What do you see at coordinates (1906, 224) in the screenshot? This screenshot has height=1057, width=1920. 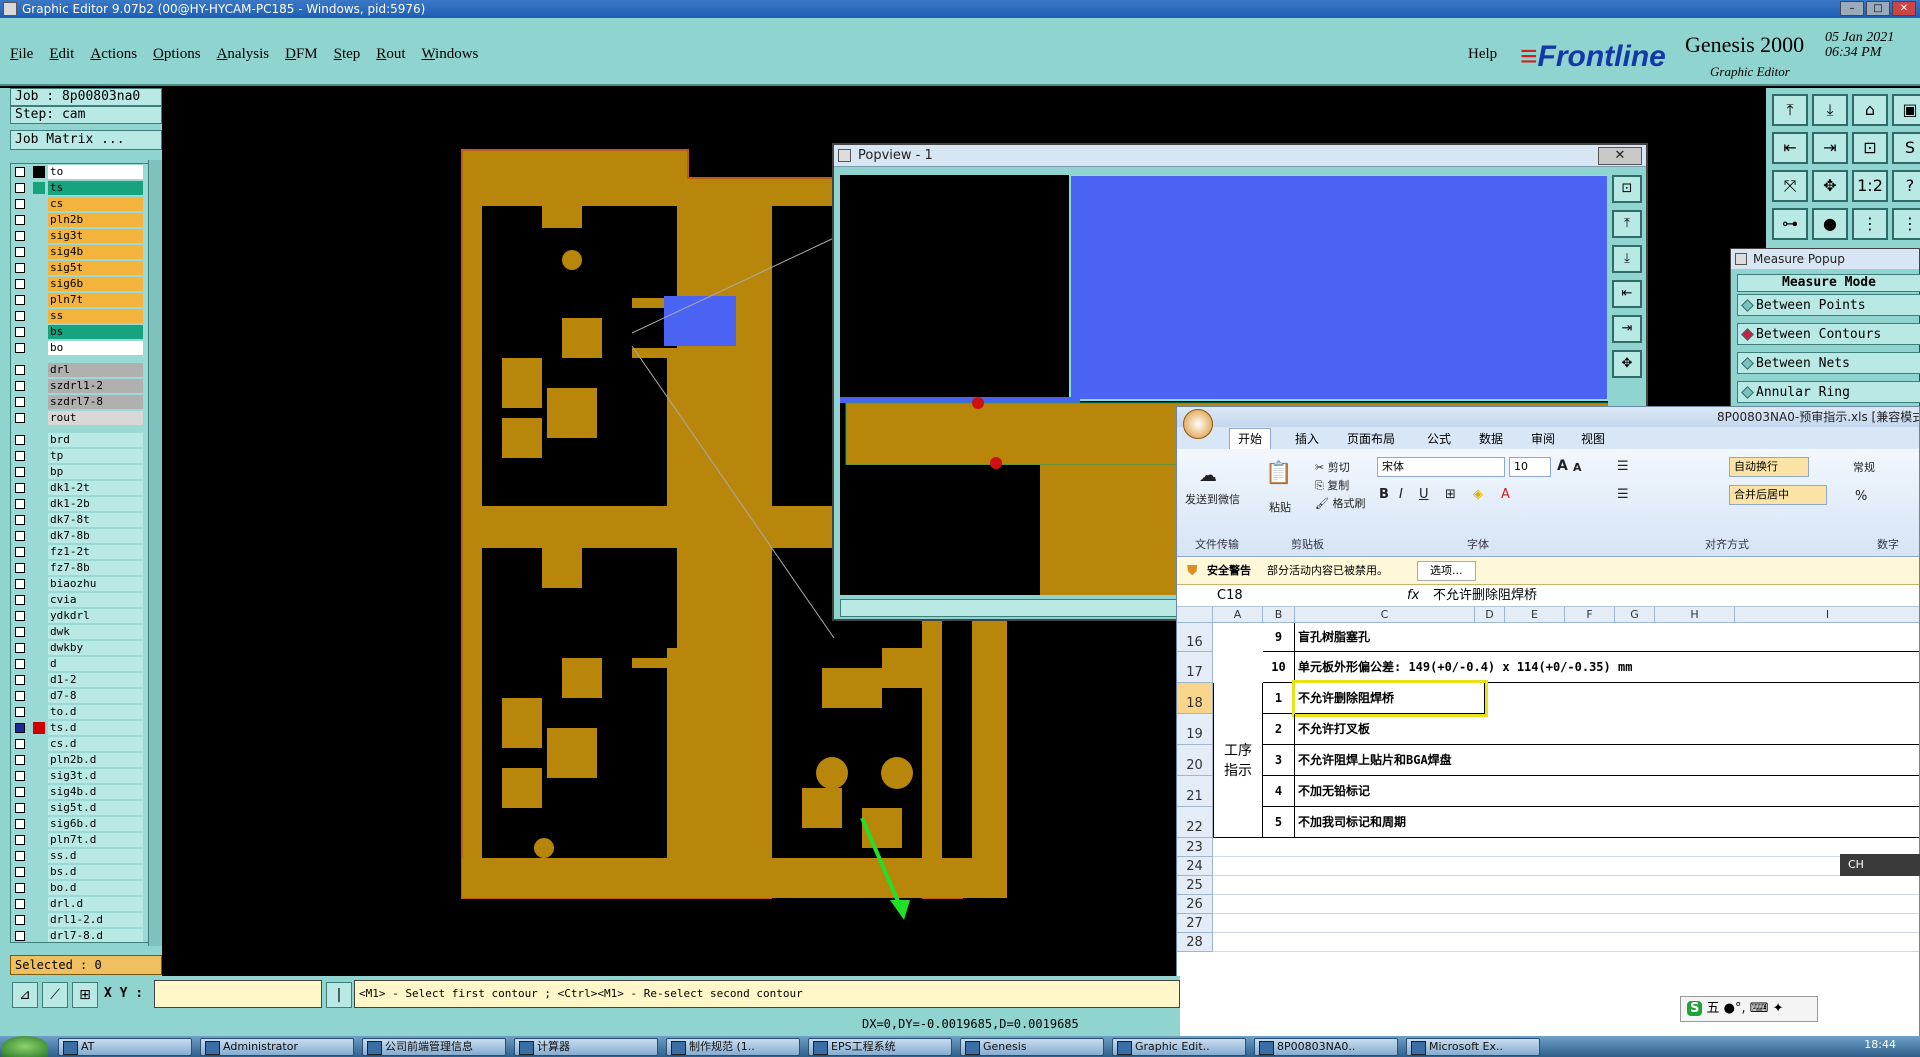 I see `ring-icon: ⋮` at bounding box center [1906, 224].